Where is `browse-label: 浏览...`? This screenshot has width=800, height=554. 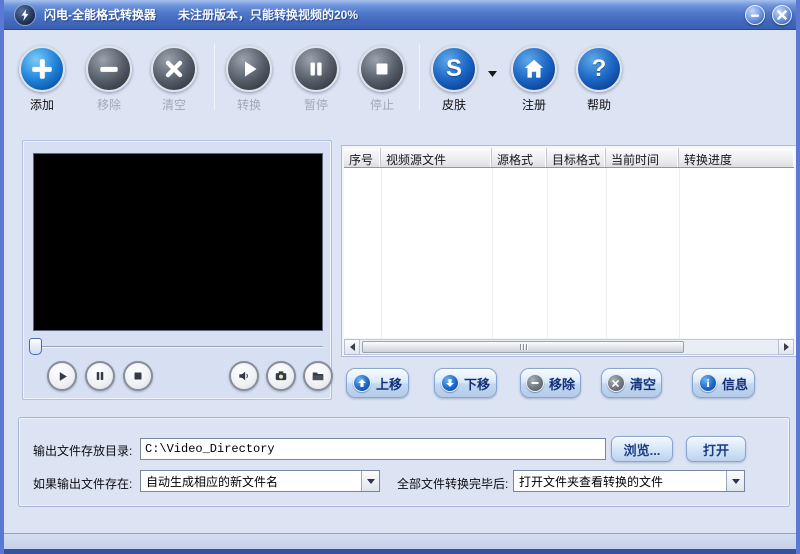 browse-label: 浏览... is located at coordinates (642, 450).